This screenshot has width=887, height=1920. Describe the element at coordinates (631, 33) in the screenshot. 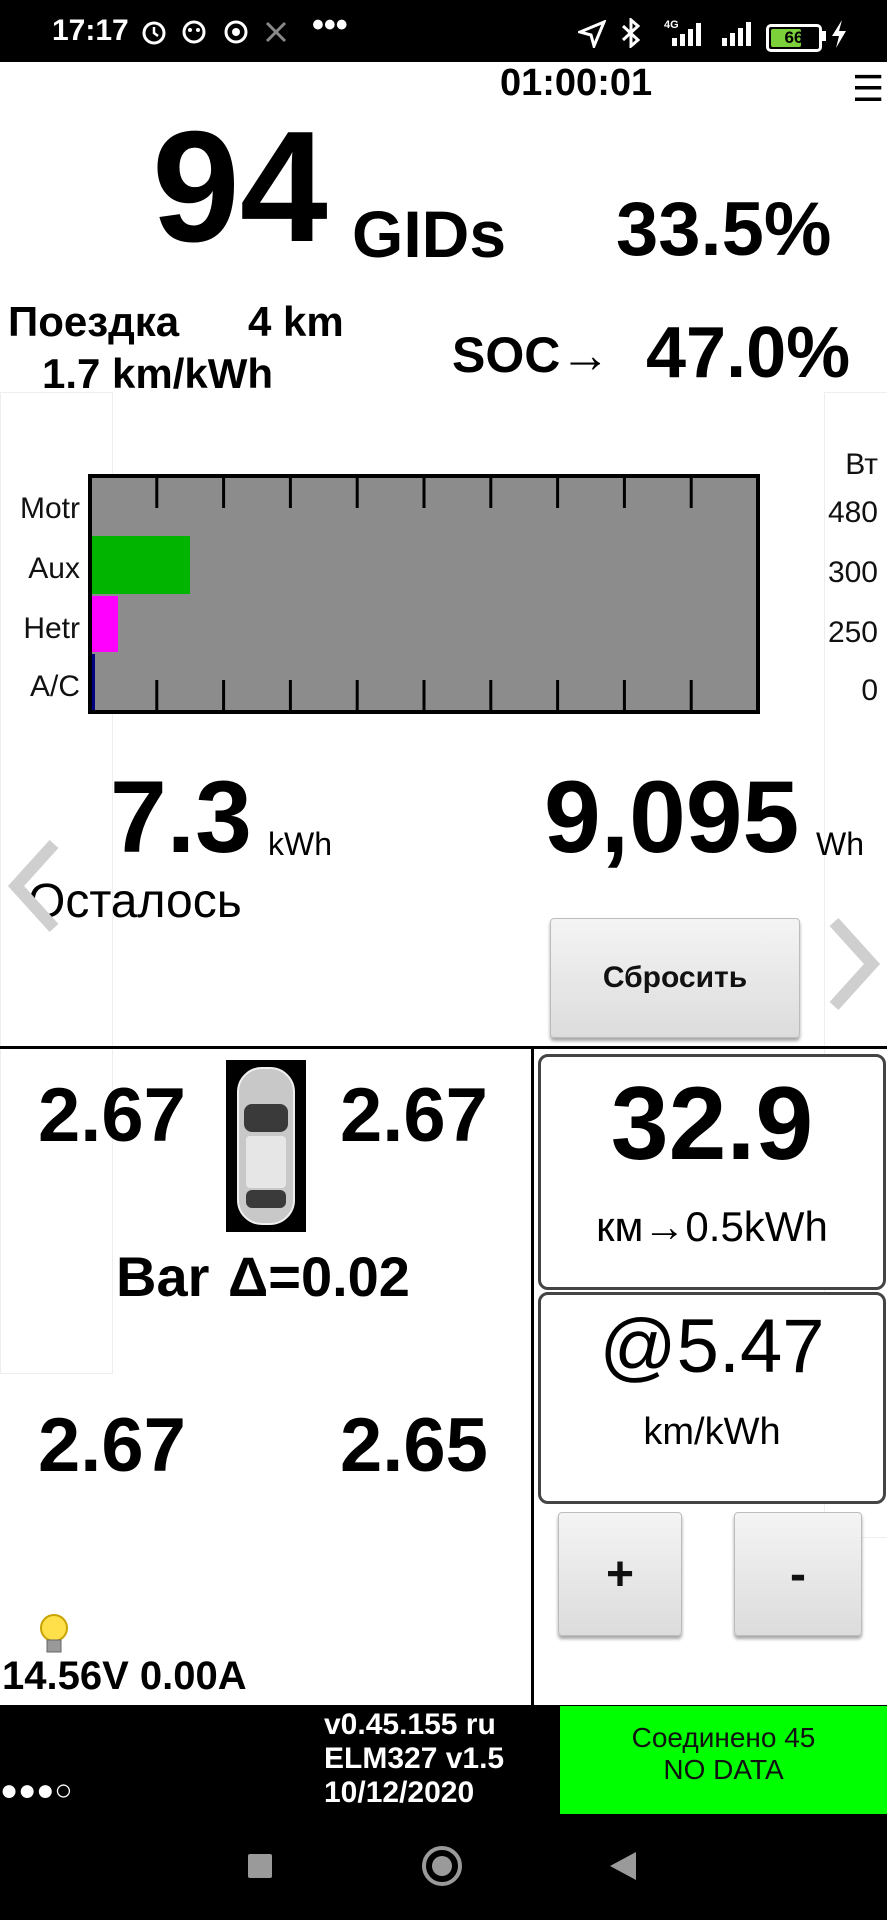

I see `bluetooth-icon` at that location.